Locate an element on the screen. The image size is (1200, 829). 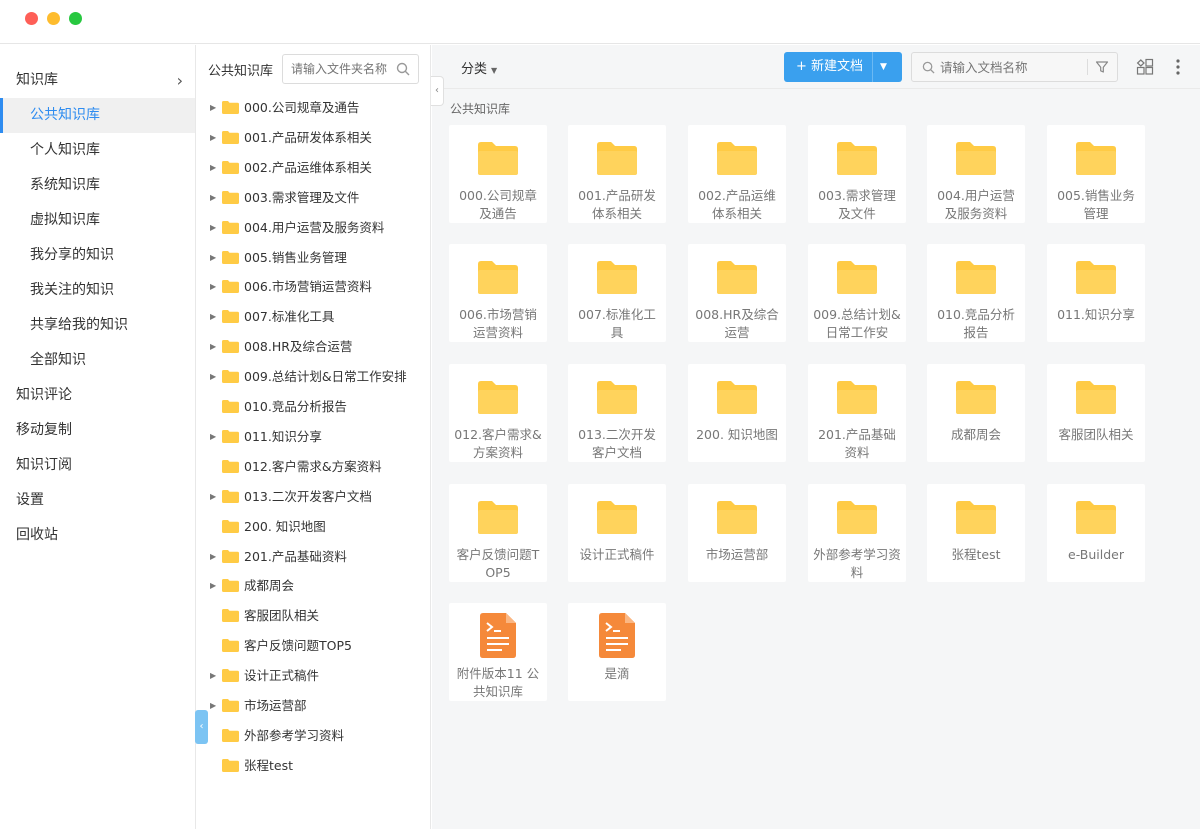
nav-item: 共享给我的知识 is located at coordinates (97, 325).